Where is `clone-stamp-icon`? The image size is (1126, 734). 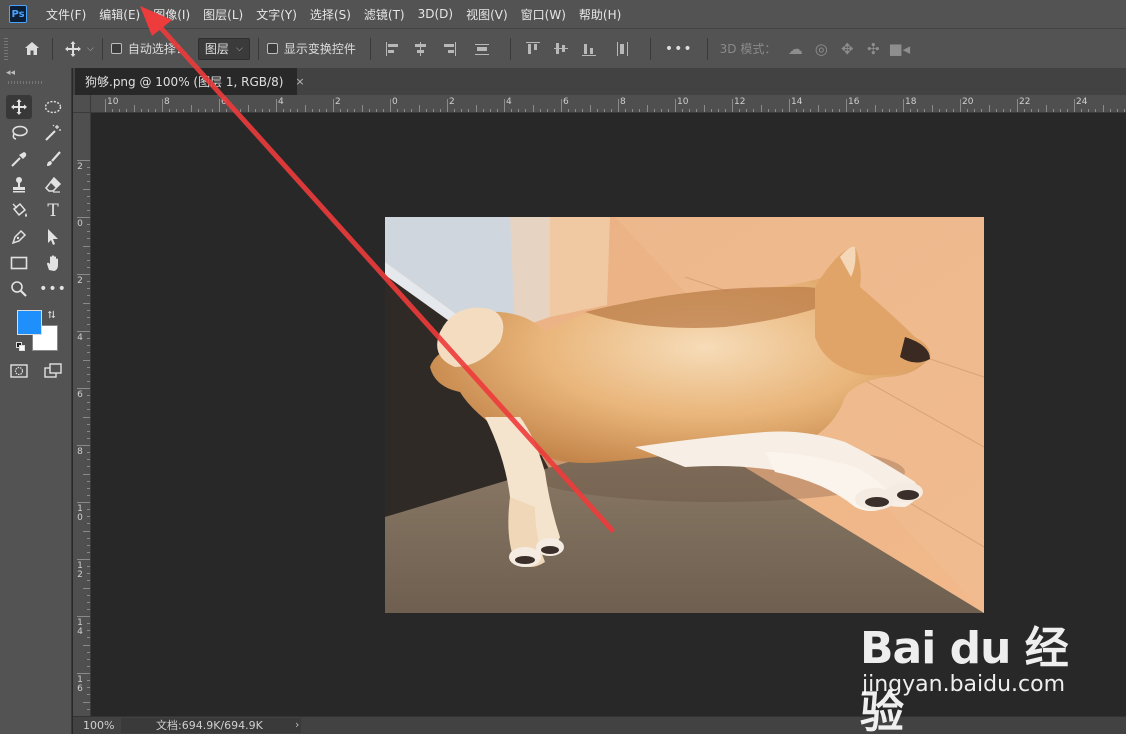 clone-stamp-icon is located at coordinates (19, 185).